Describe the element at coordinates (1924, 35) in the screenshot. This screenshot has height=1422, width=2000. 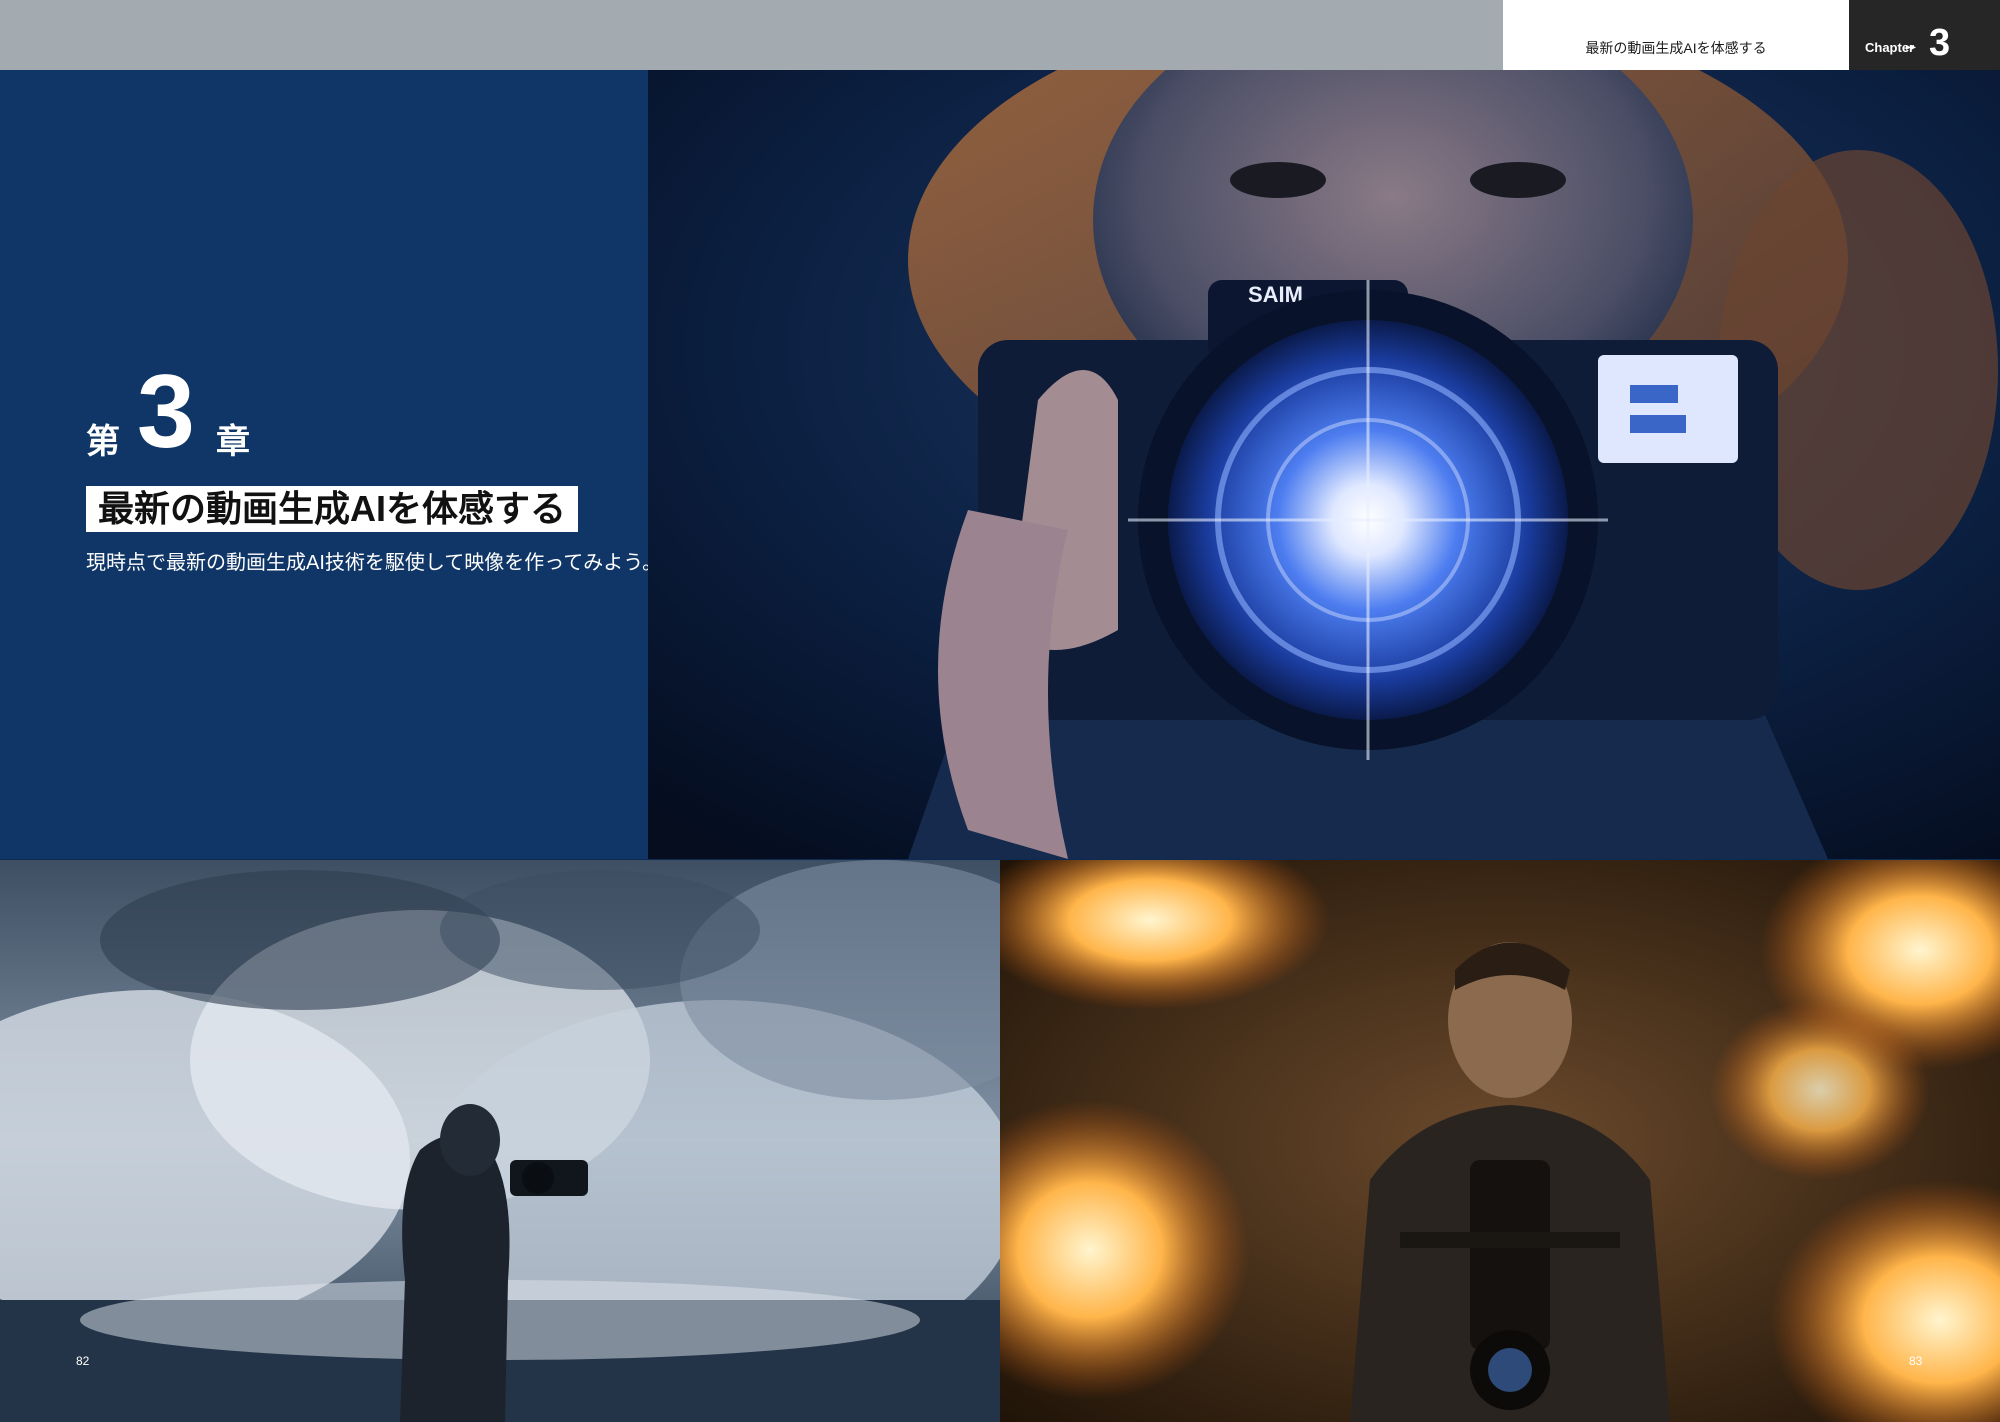
I see `chapter-tab` at that location.